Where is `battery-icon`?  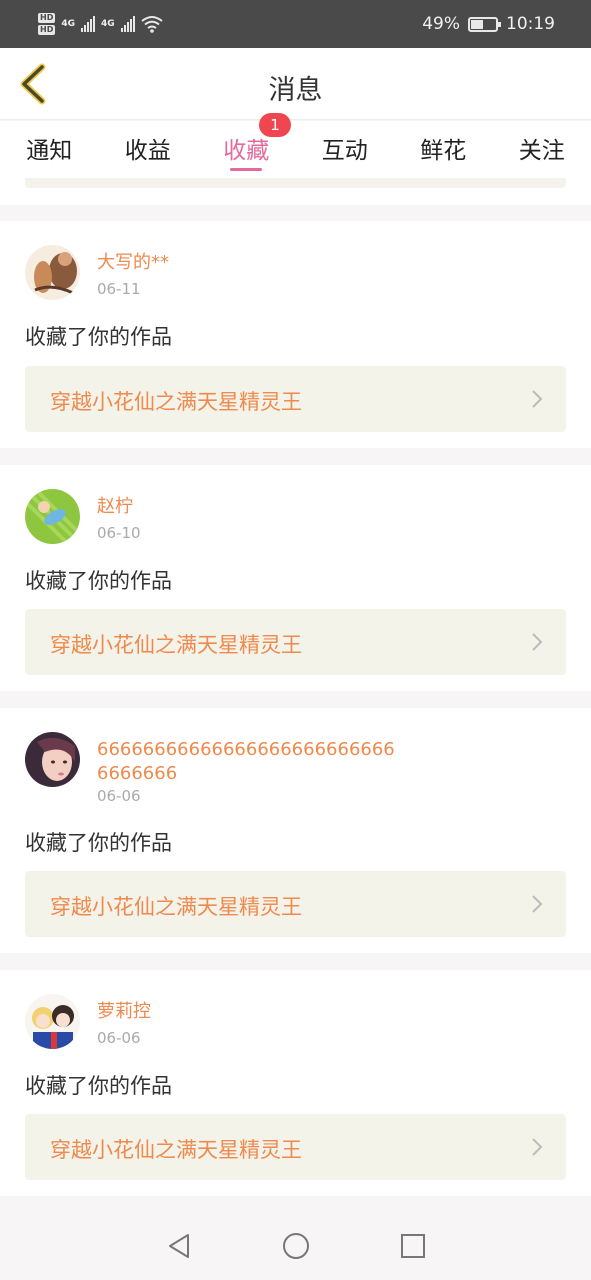
battery-icon is located at coordinates (484, 24).